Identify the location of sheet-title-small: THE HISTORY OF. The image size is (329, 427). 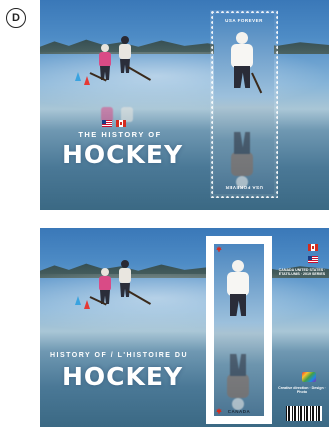
(120, 134).